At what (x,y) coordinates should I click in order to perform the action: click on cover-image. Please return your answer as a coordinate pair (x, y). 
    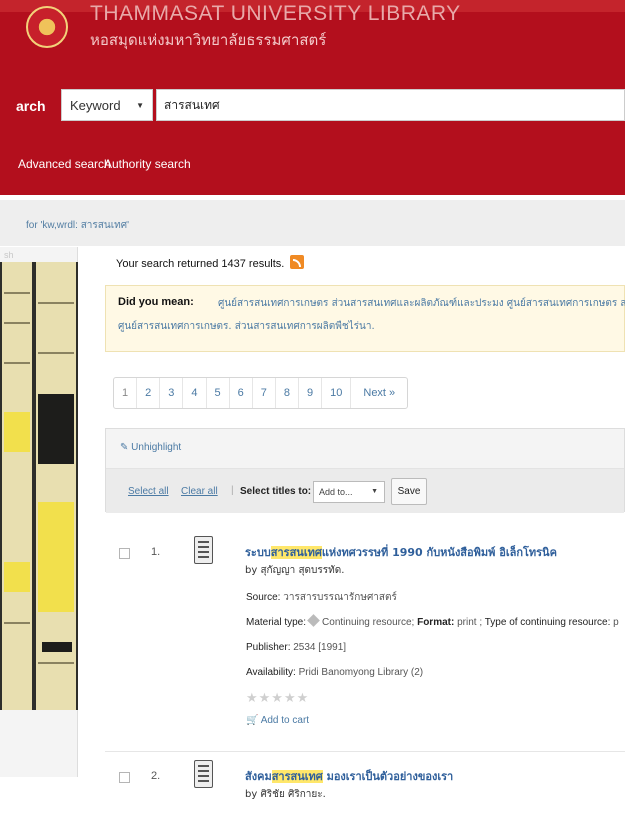
    Looking at the image, I should click on (39, 486).